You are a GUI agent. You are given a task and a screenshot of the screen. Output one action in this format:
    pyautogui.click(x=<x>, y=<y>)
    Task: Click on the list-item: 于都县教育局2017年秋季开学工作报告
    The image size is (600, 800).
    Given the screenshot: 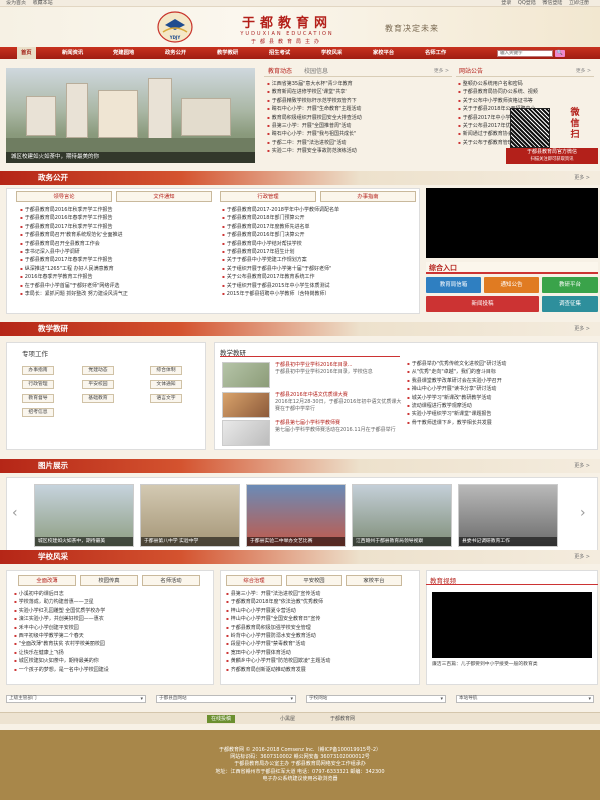 What is the action you would take?
    pyautogui.click(x=117, y=227)
    